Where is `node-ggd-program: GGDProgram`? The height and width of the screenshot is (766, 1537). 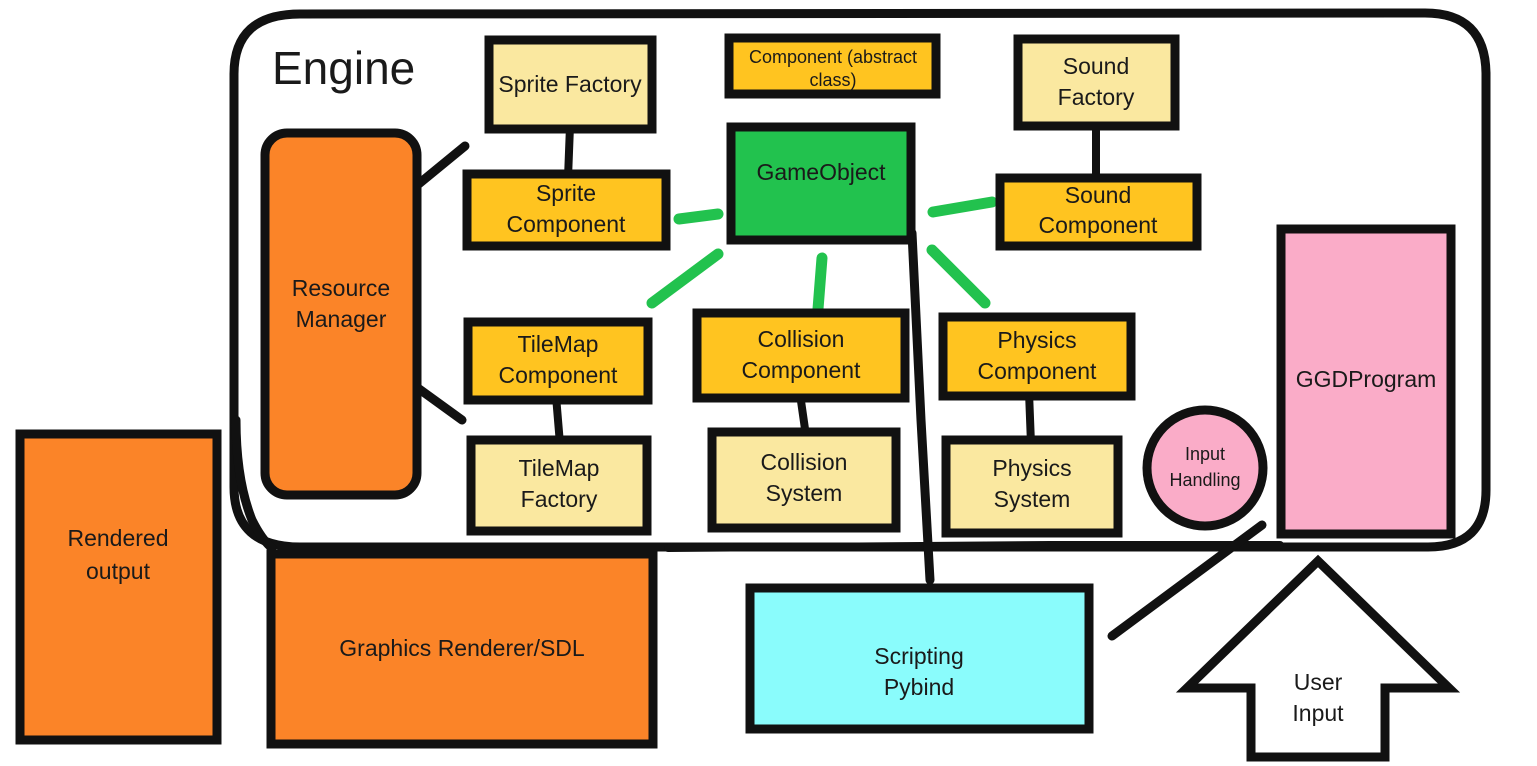
node-ggd-program: GGDProgram is located at coordinates (1366, 381).